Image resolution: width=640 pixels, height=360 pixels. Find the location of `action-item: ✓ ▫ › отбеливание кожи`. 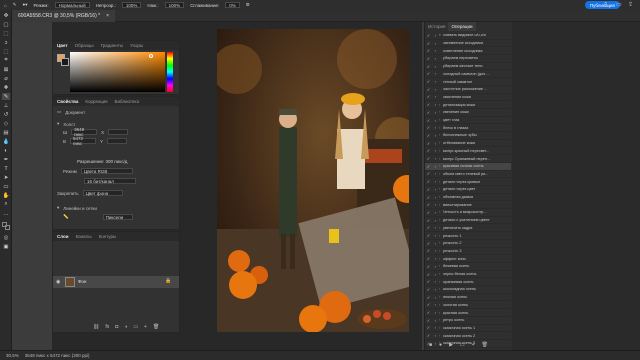

action-item: ✓ ▫ › отбеливание кожи is located at coordinates (468, 144).